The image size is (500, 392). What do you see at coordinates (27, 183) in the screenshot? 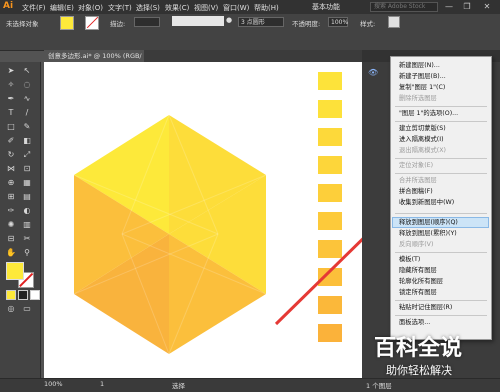
I see `perspective-grid-icon: ▦` at bounding box center [27, 183].